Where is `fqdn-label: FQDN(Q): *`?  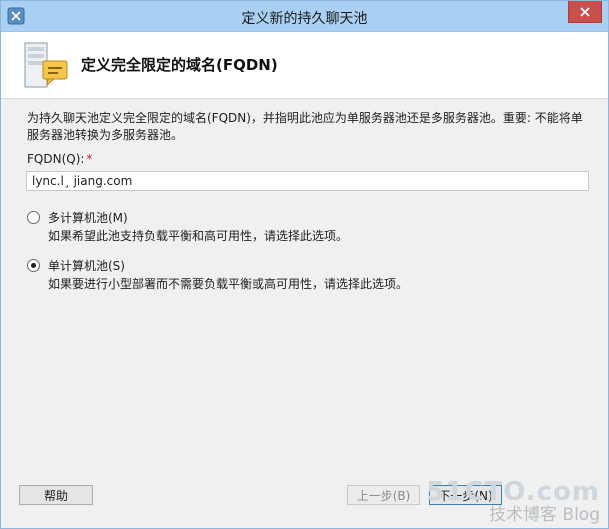 fqdn-label: FQDN(Q): * is located at coordinates (59, 159).